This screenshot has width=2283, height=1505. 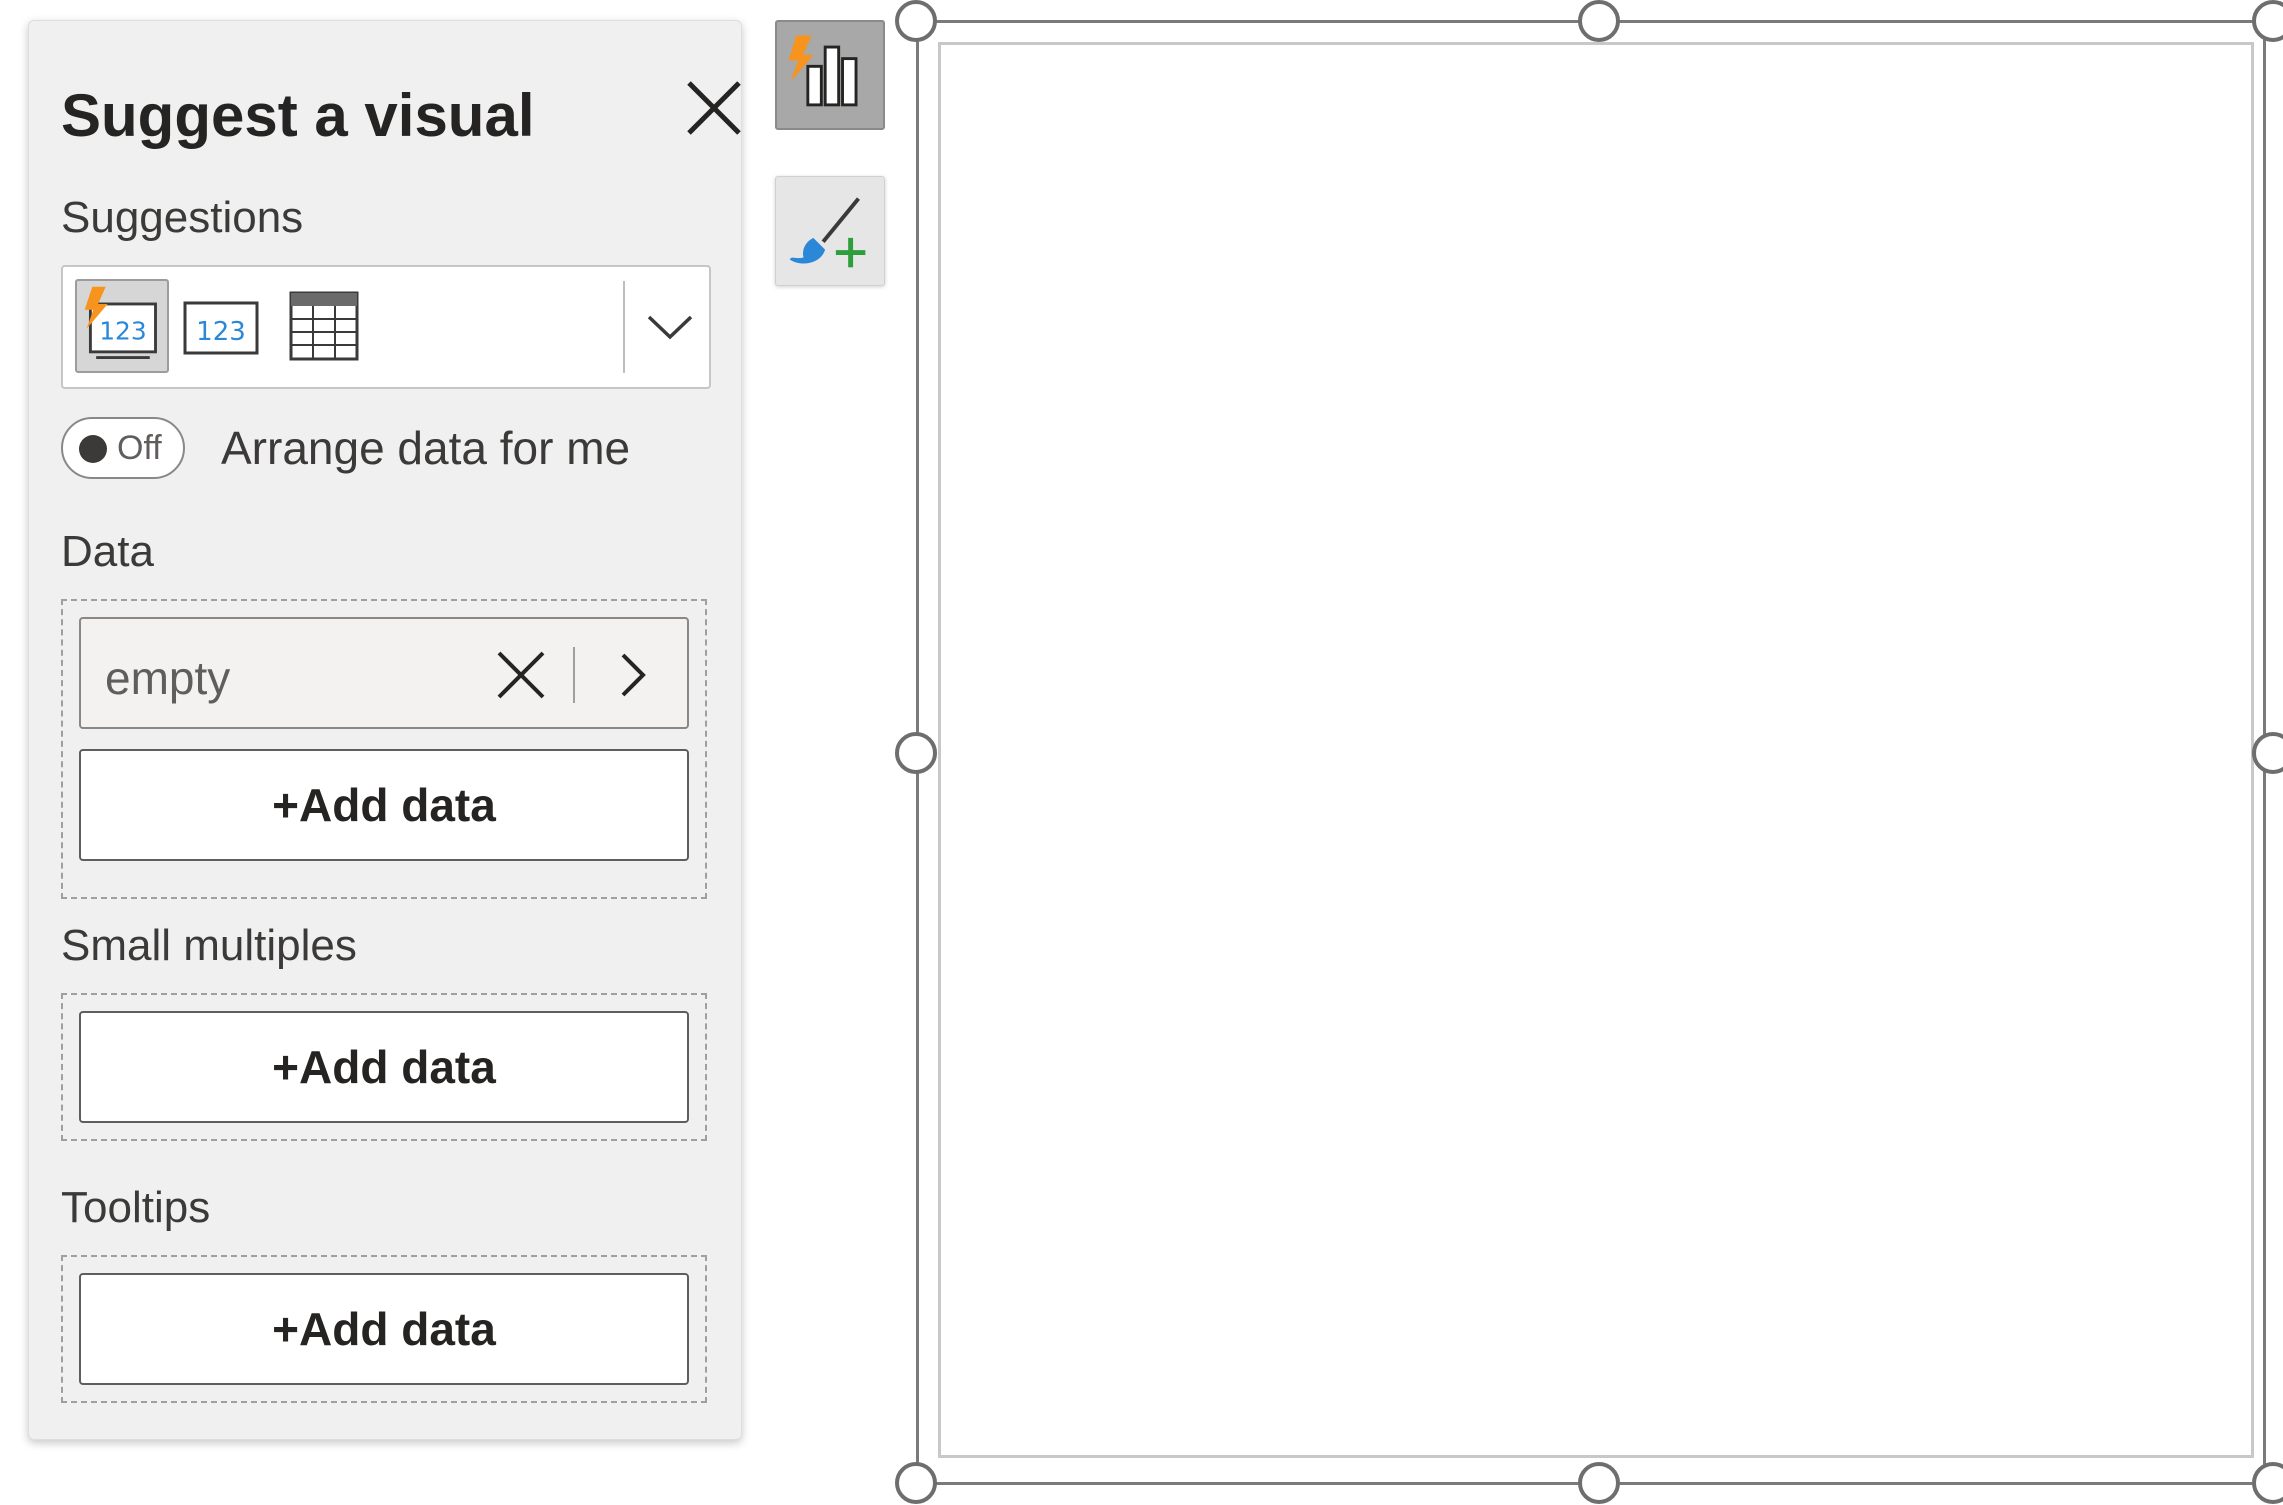 What do you see at coordinates (182, 217) in the screenshot?
I see `suggestions-label: Suggestions` at bounding box center [182, 217].